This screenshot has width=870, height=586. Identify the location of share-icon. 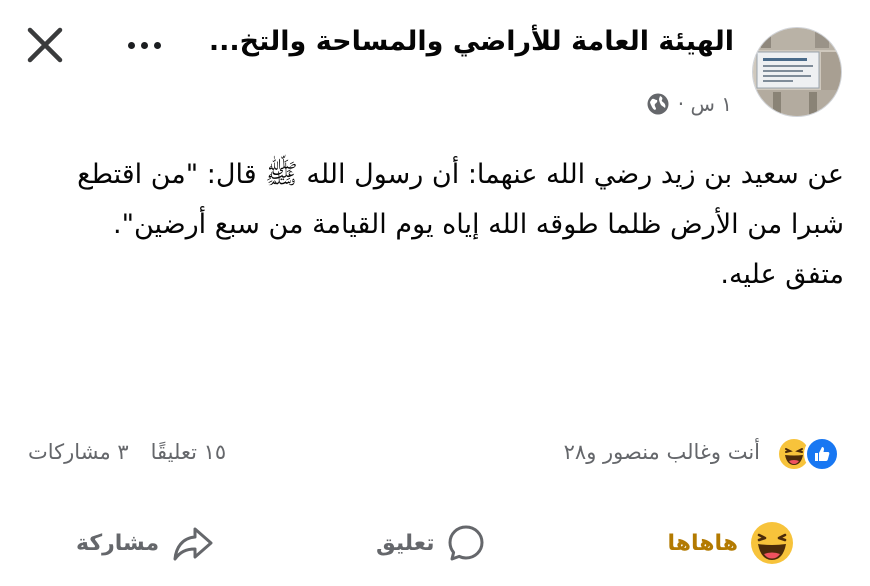
(193, 544).